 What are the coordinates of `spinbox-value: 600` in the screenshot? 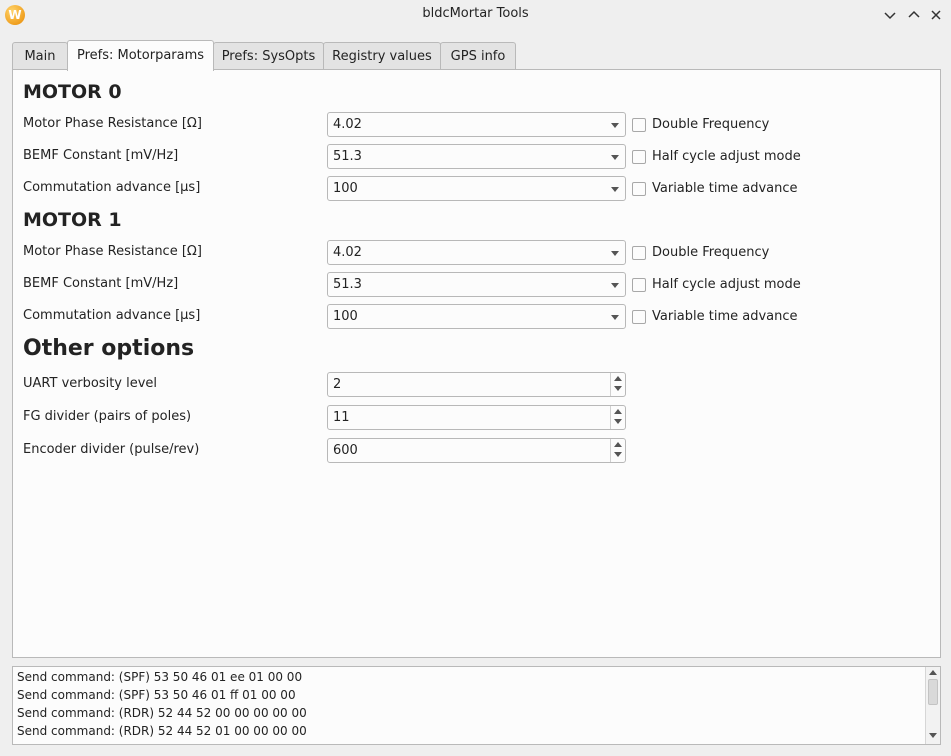 It's located at (345, 450).